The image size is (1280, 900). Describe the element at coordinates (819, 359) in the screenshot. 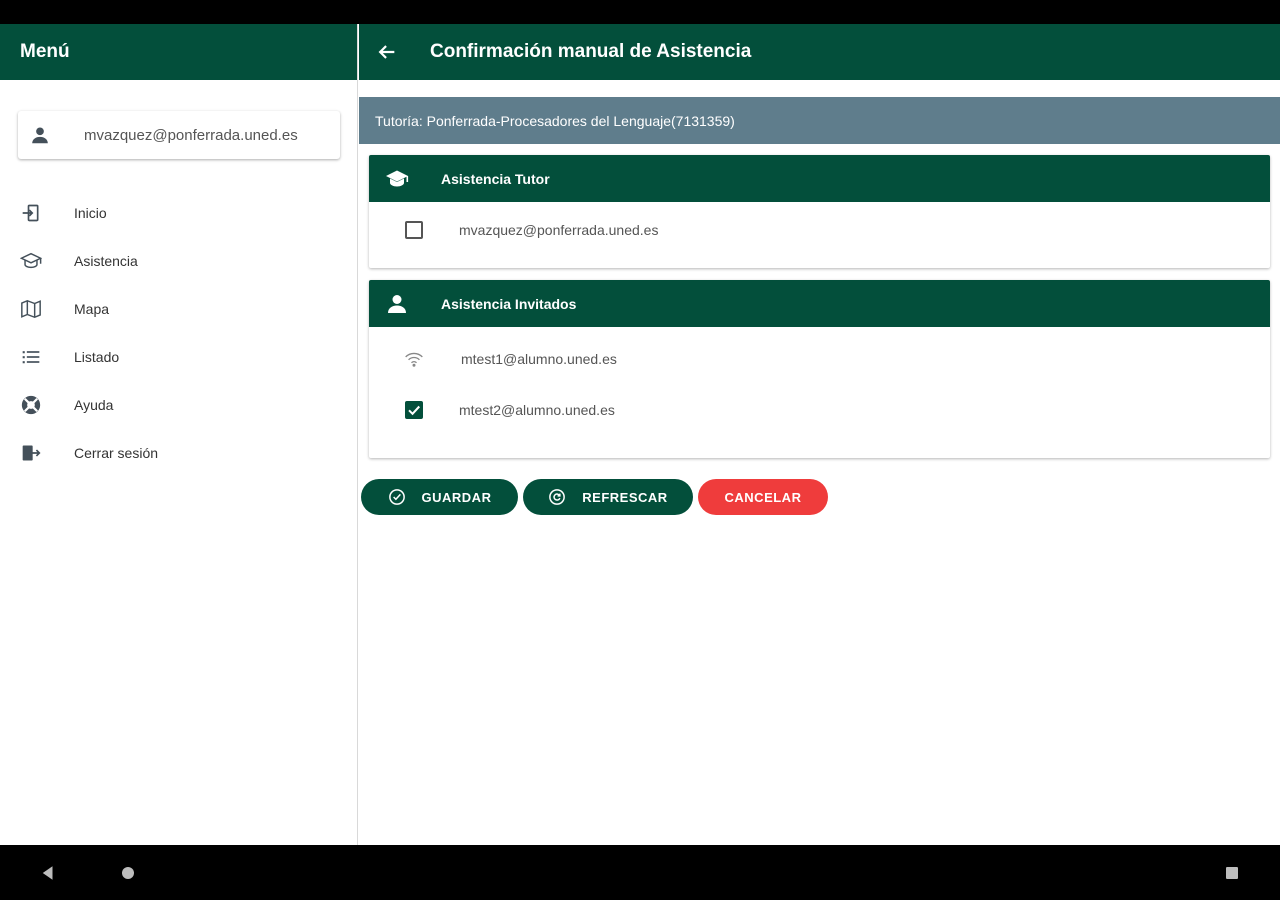

I see `list-item: mtest1@alumno.uned.es` at that location.